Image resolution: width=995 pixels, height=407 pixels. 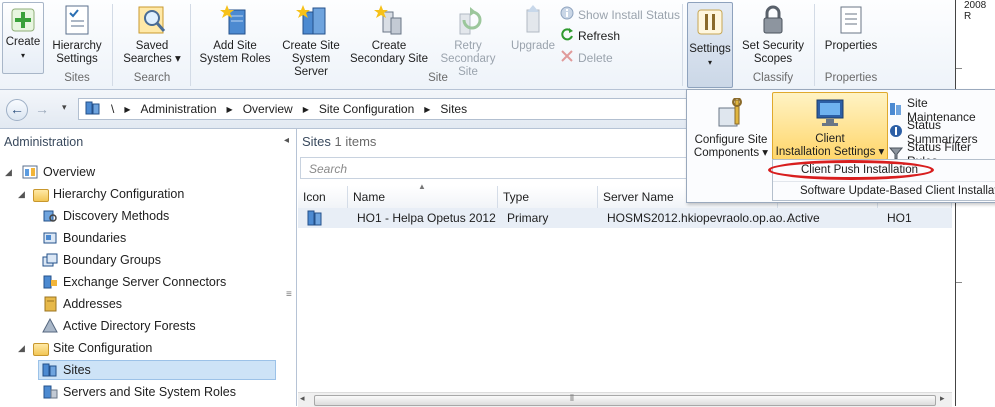 I want to click on add-site-system-roles-button: Add Site System Roles, so click(x=235, y=35).